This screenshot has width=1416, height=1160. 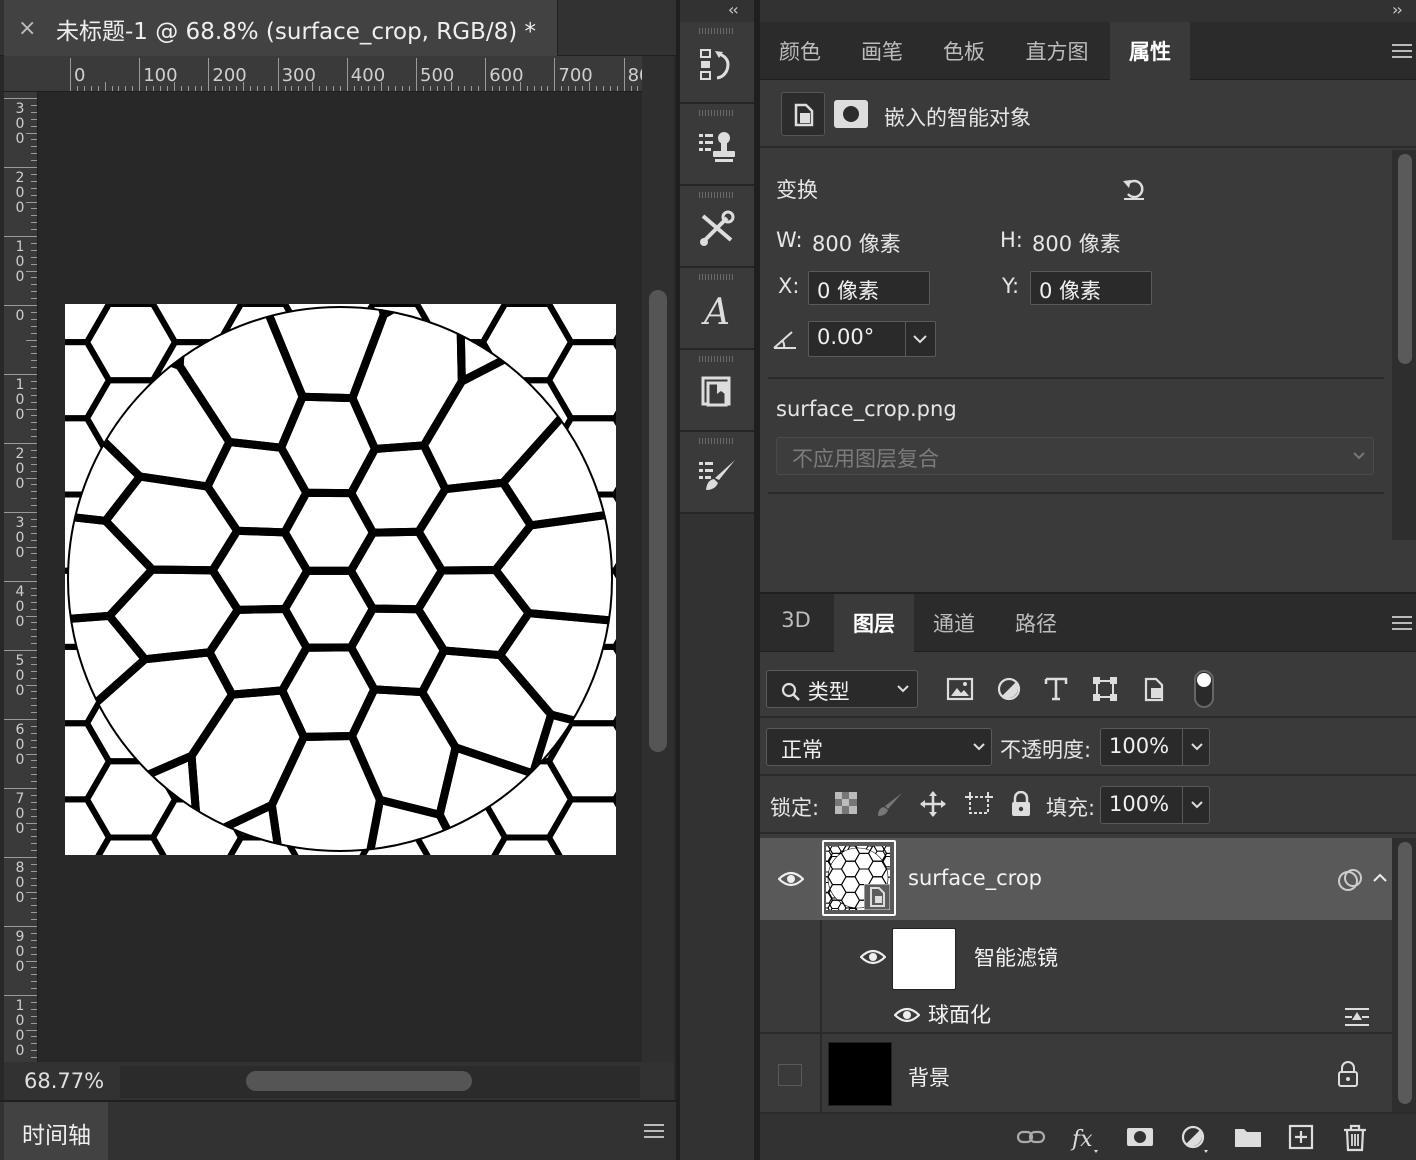 I want to click on tab-channels: 通道, so click(x=954, y=623).